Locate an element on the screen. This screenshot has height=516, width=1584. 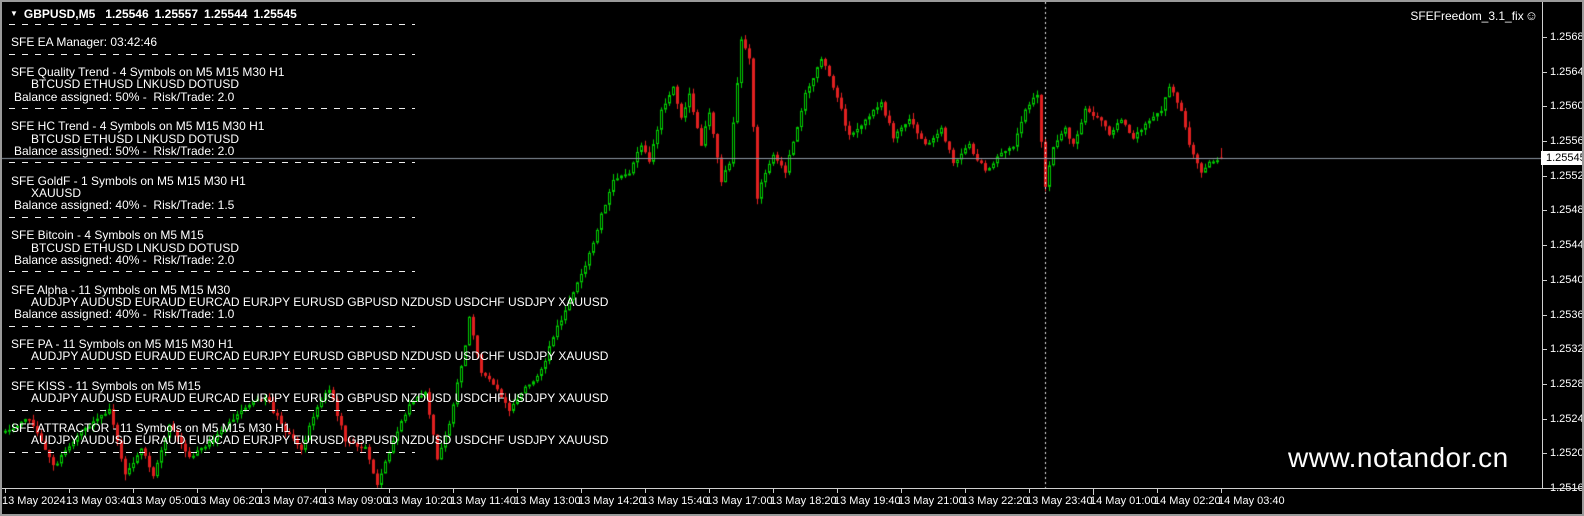
time-axis-label: 13 May 19:40 is located at coordinates (867, 501).